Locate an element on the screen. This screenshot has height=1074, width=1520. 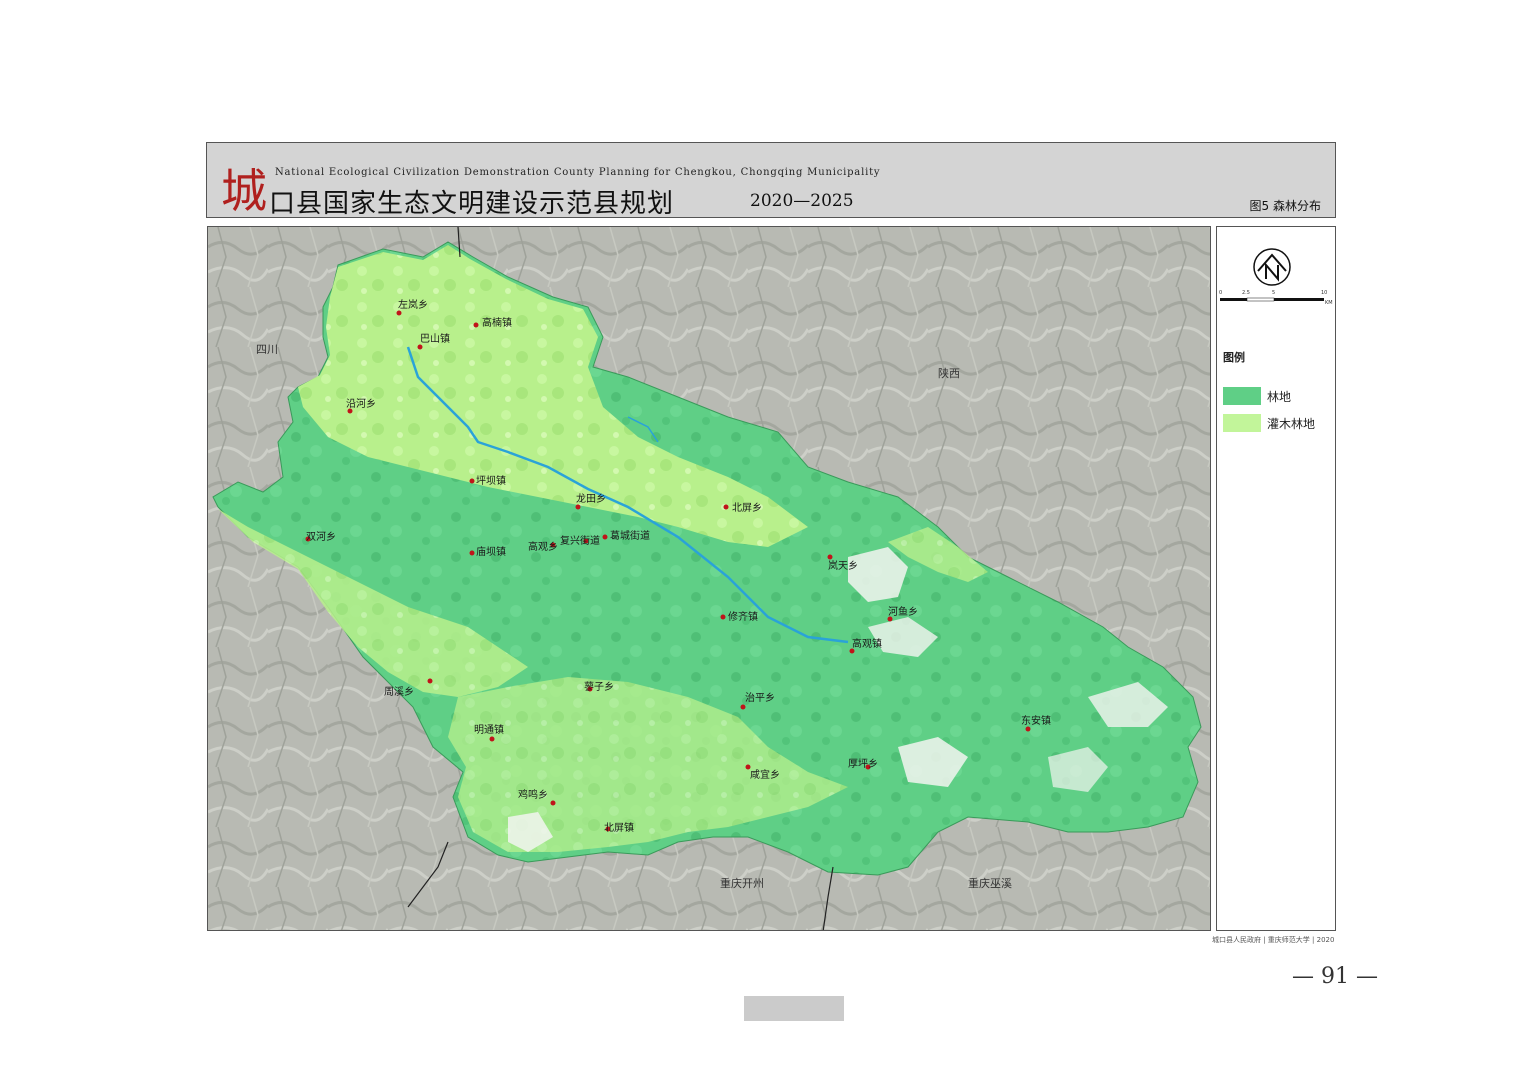
svg-text: 厚坪乡 is located at coordinates (863, 763).